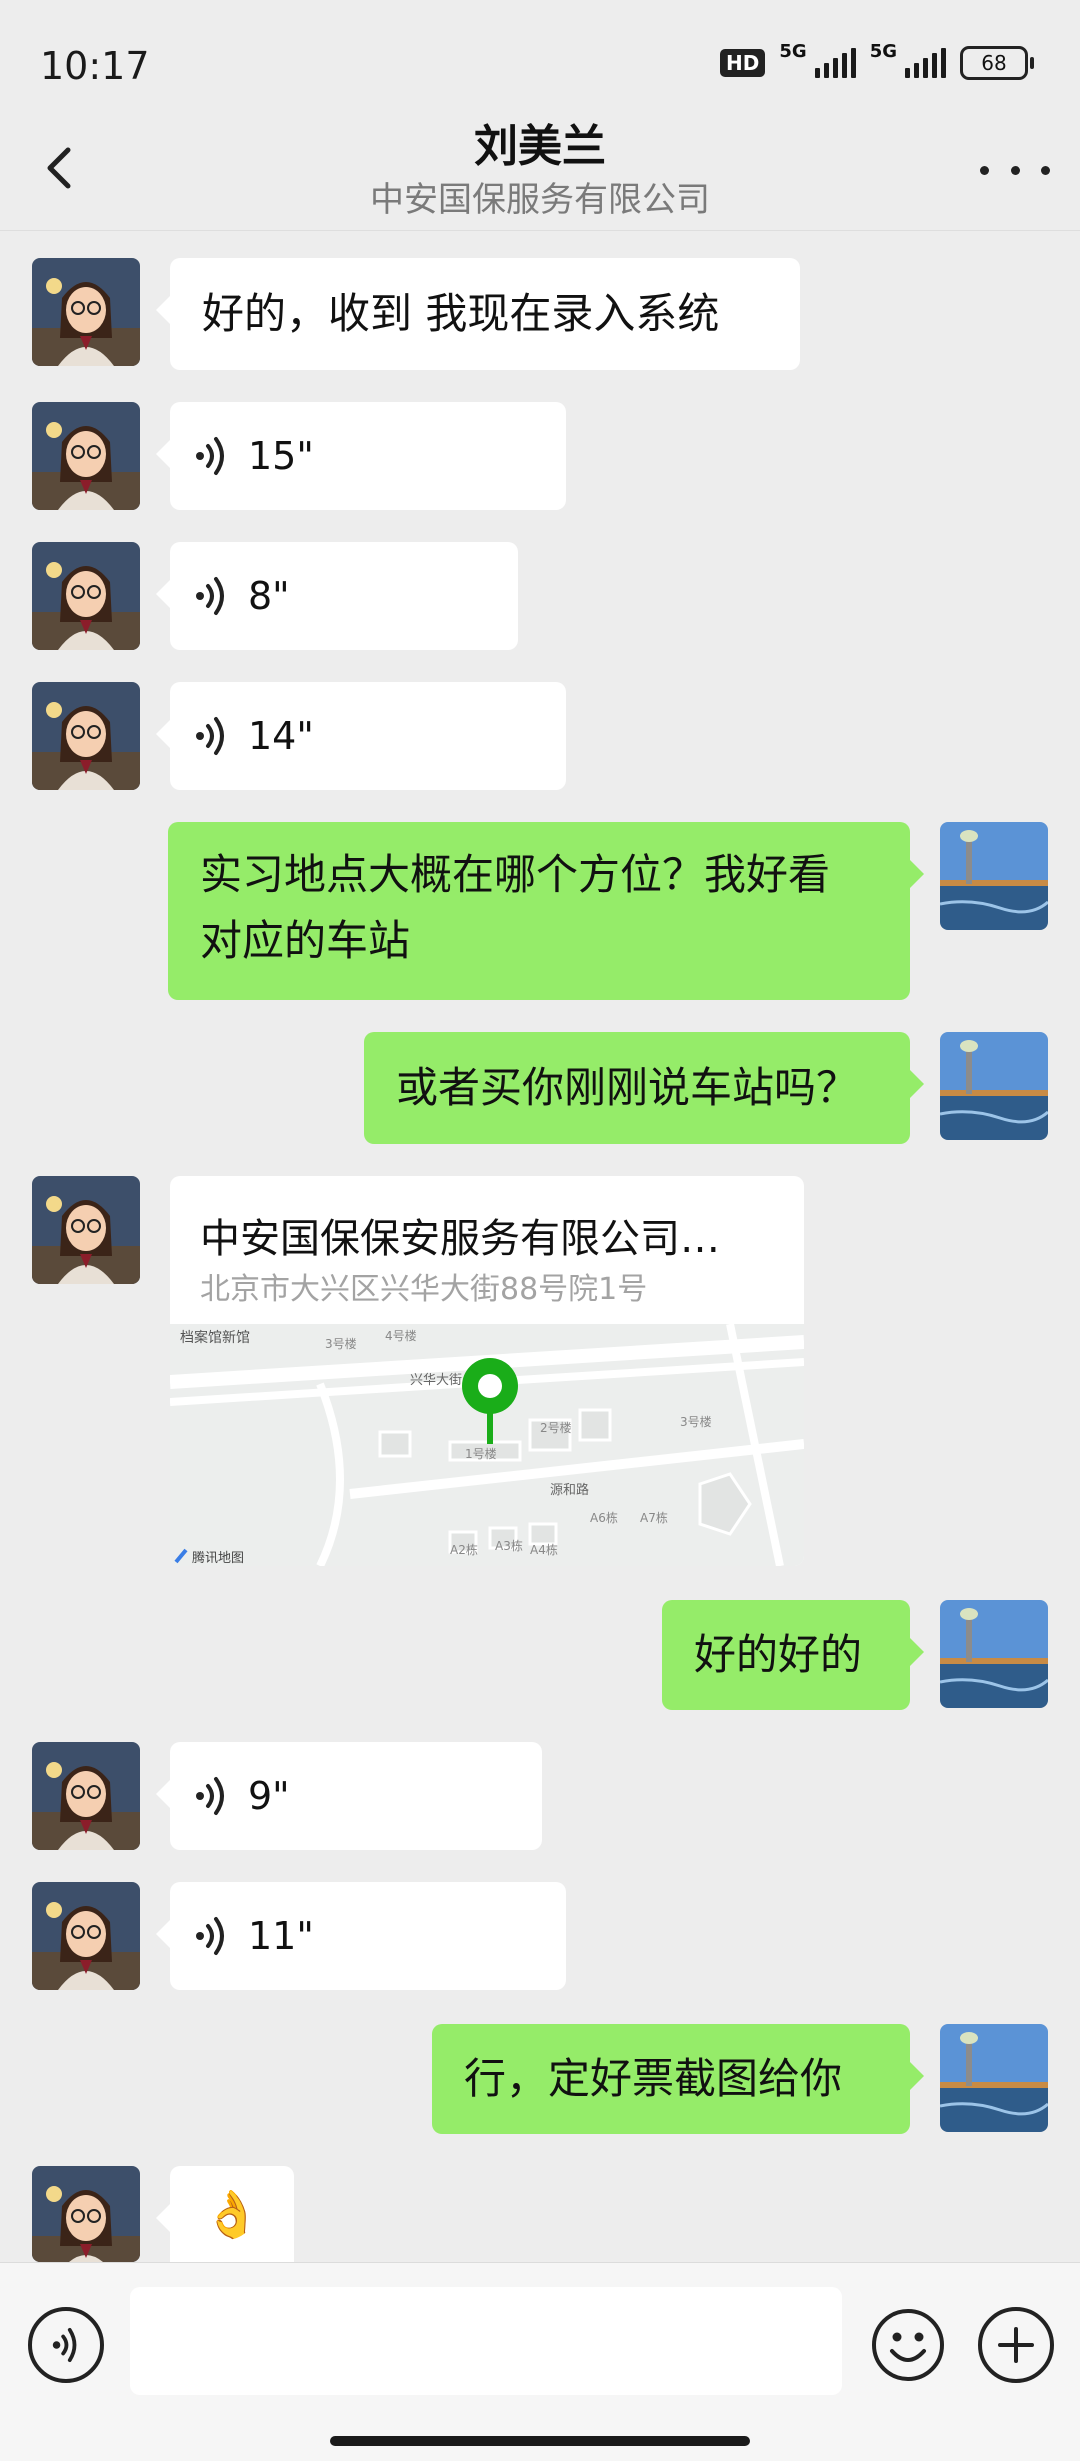 The height and width of the screenshot is (2461, 1080). Describe the element at coordinates (544, 1549) in the screenshot. I see `svg-text: A4栋` at that location.